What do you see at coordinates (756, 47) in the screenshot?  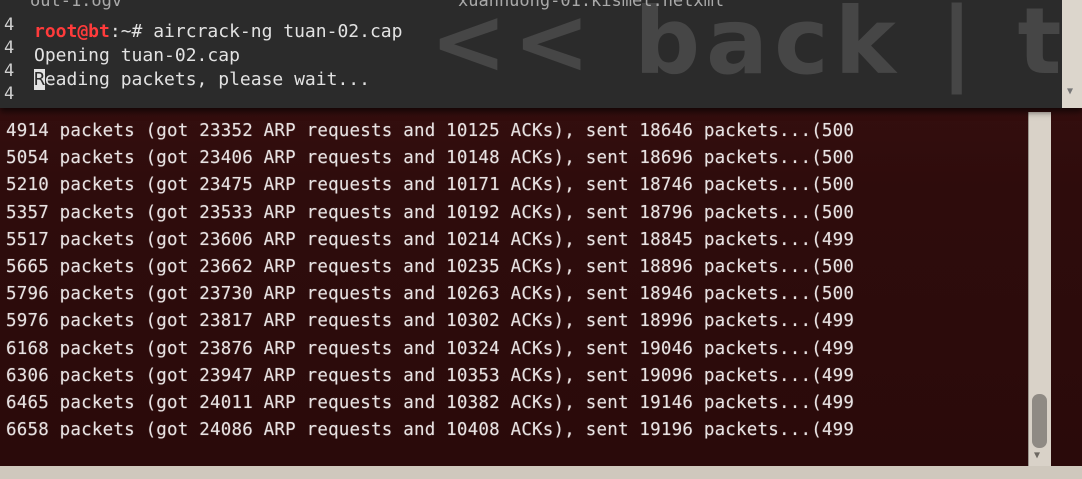 I see `wallpaper-text: << back | tra` at bounding box center [756, 47].